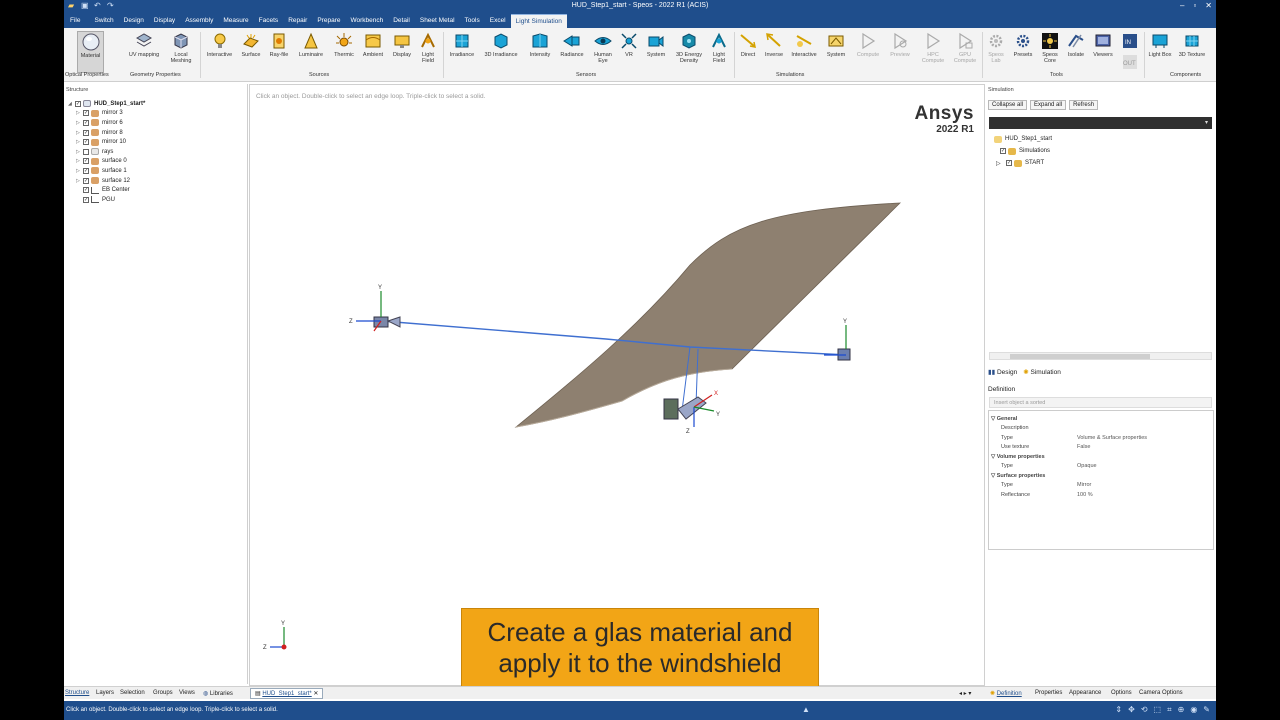 This screenshot has width=1280, height=720. Describe the element at coordinates (235, 21) in the screenshot. I see `tab-measure: Measure` at that location.